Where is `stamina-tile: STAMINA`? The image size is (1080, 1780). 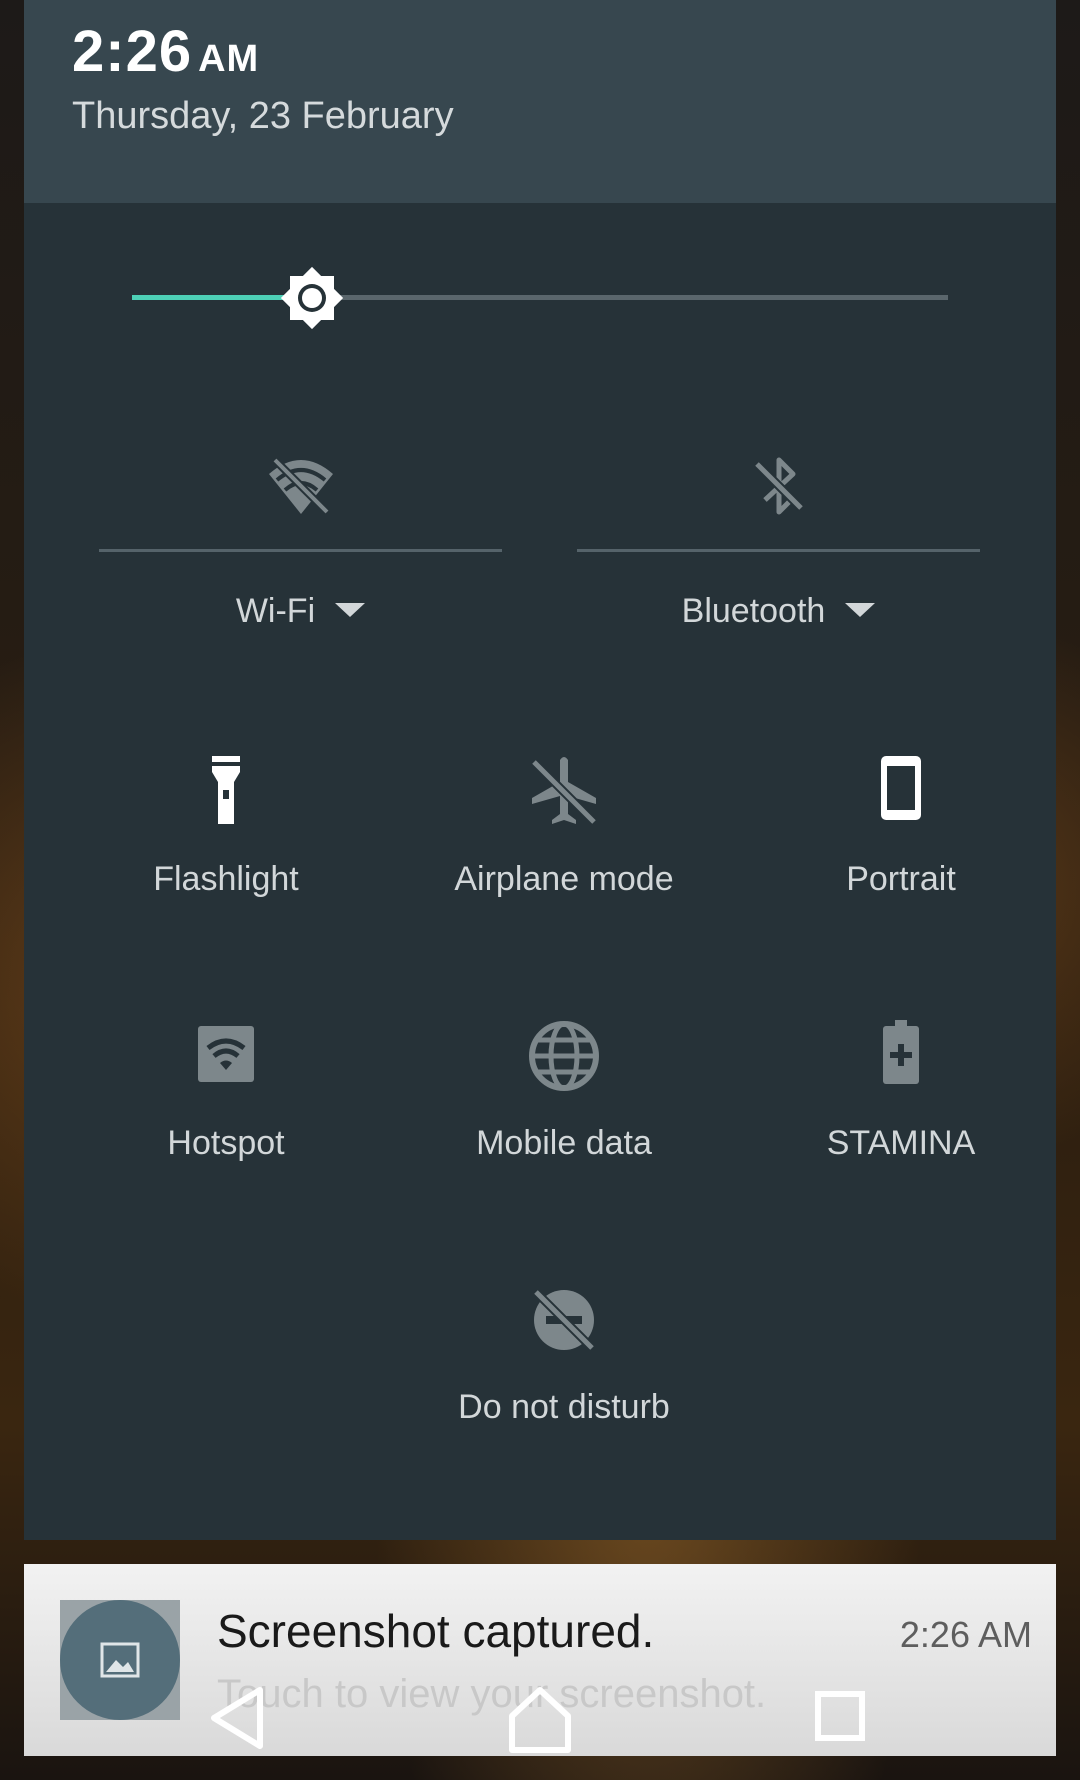 stamina-tile: STAMINA is located at coordinates (901, 1116).